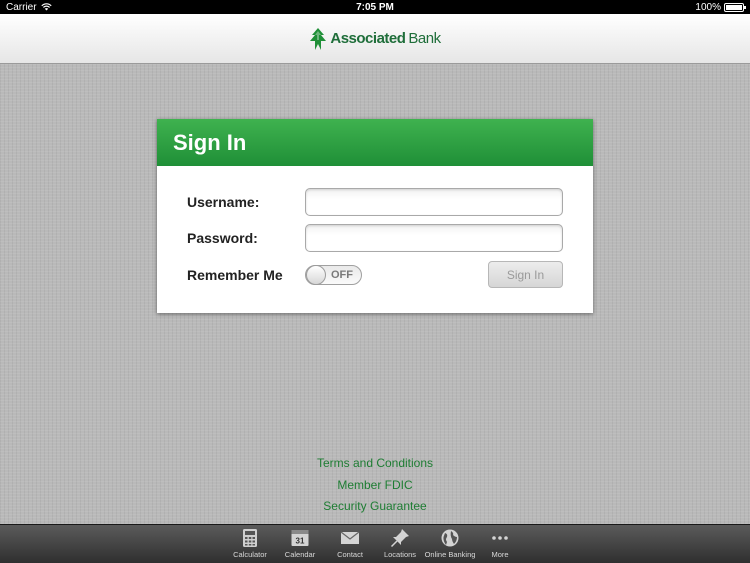 Image resolution: width=750 pixels, height=563 pixels. I want to click on calendar-day: 31, so click(300, 541).